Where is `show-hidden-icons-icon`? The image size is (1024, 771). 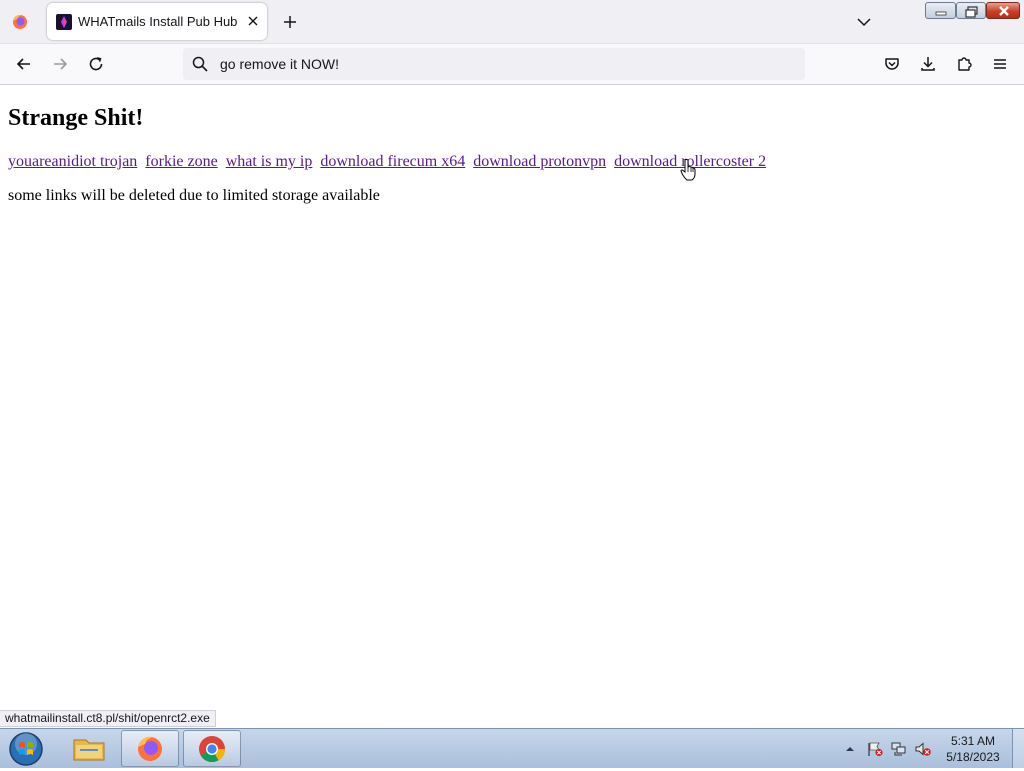 show-hidden-icons-icon is located at coordinates (850, 749).